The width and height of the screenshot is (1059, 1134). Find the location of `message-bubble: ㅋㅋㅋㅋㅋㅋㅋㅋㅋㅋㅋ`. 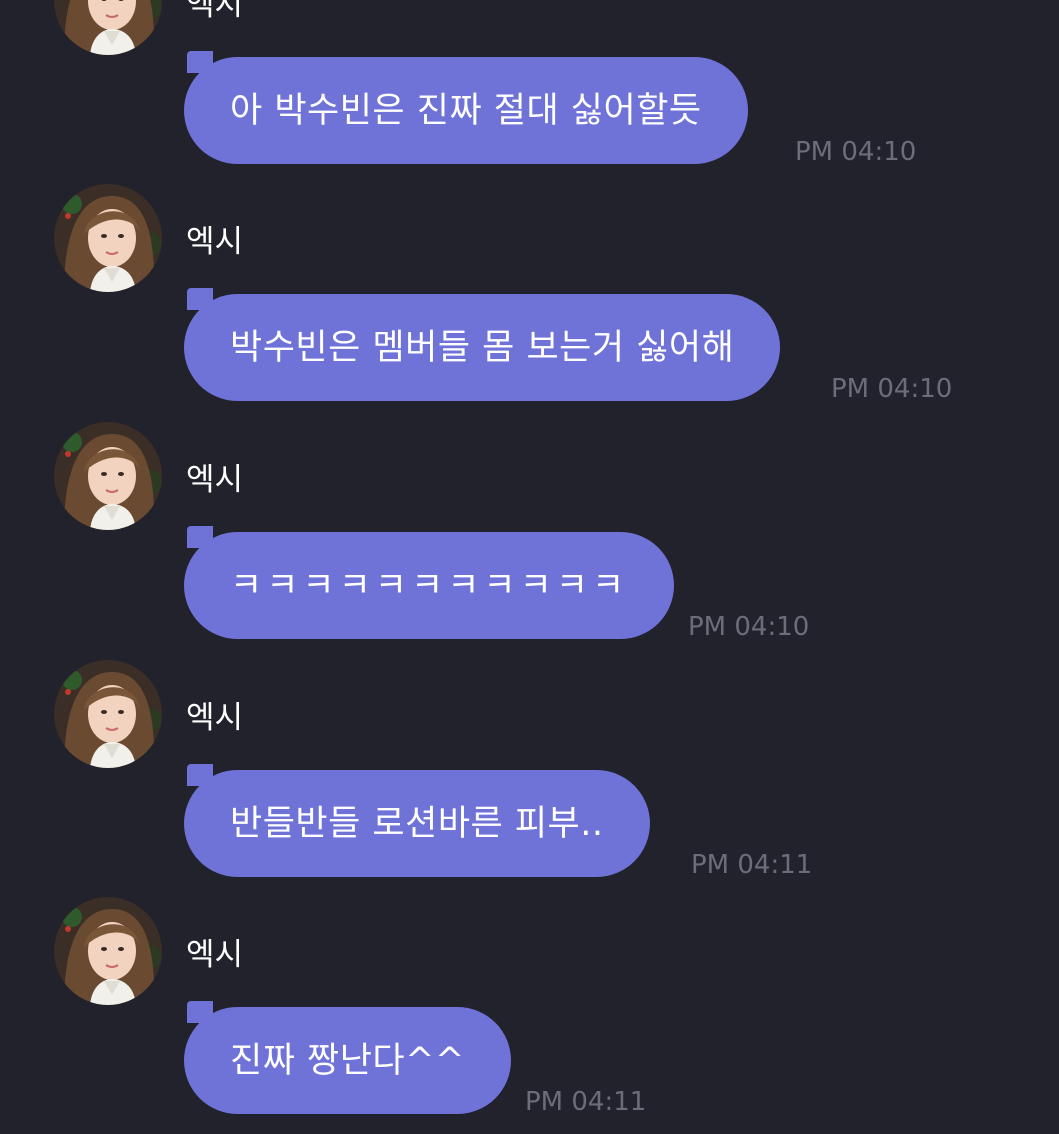

message-bubble: ㅋㅋㅋㅋㅋㅋㅋㅋㅋㅋㅋ is located at coordinates (429, 582).